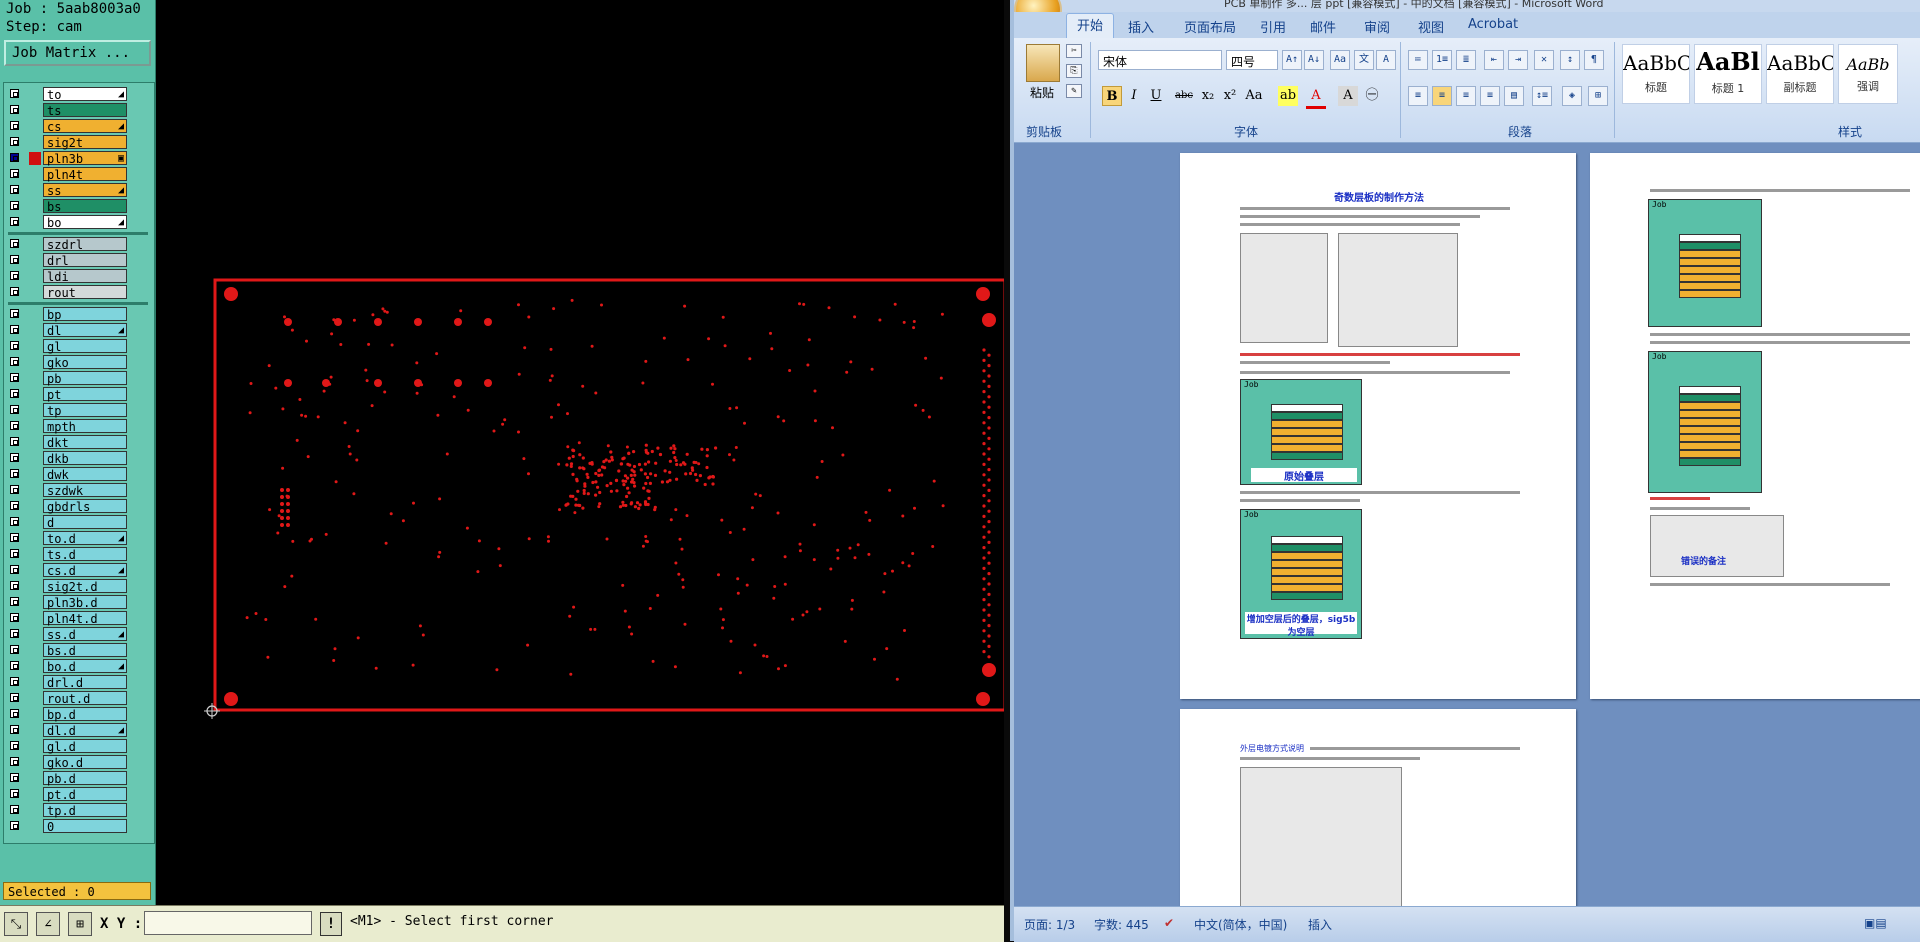 The width and height of the screenshot is (1920, 942). Describe the element at coordinates (85, 314) in the screenshot. I see `layer-name: bp` at that location.